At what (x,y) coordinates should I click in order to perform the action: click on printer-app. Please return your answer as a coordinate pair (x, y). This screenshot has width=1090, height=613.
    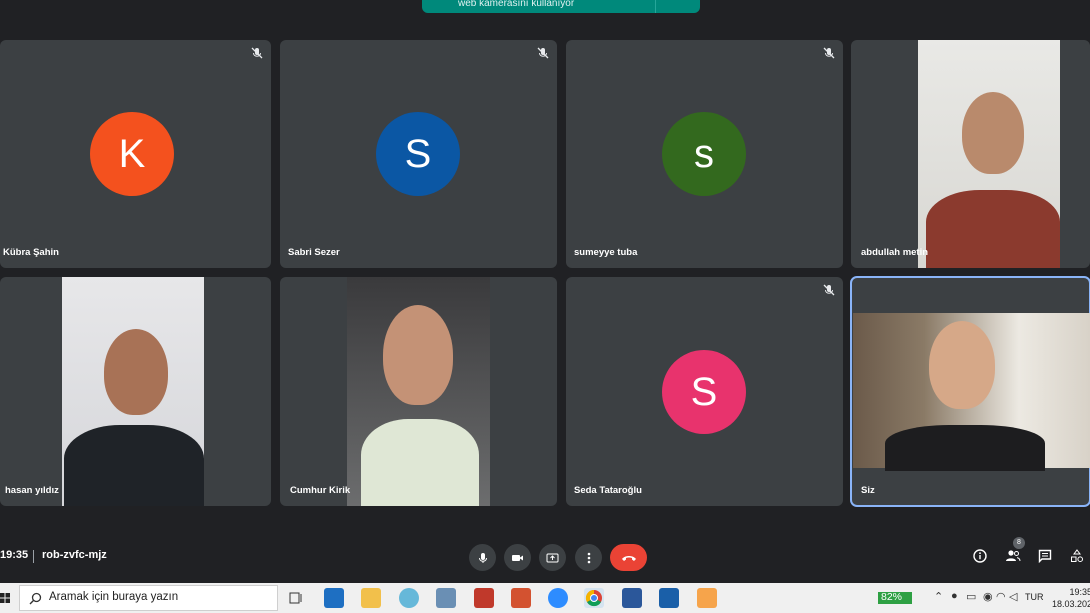
    Looking at the image, I should click on (446, 598).